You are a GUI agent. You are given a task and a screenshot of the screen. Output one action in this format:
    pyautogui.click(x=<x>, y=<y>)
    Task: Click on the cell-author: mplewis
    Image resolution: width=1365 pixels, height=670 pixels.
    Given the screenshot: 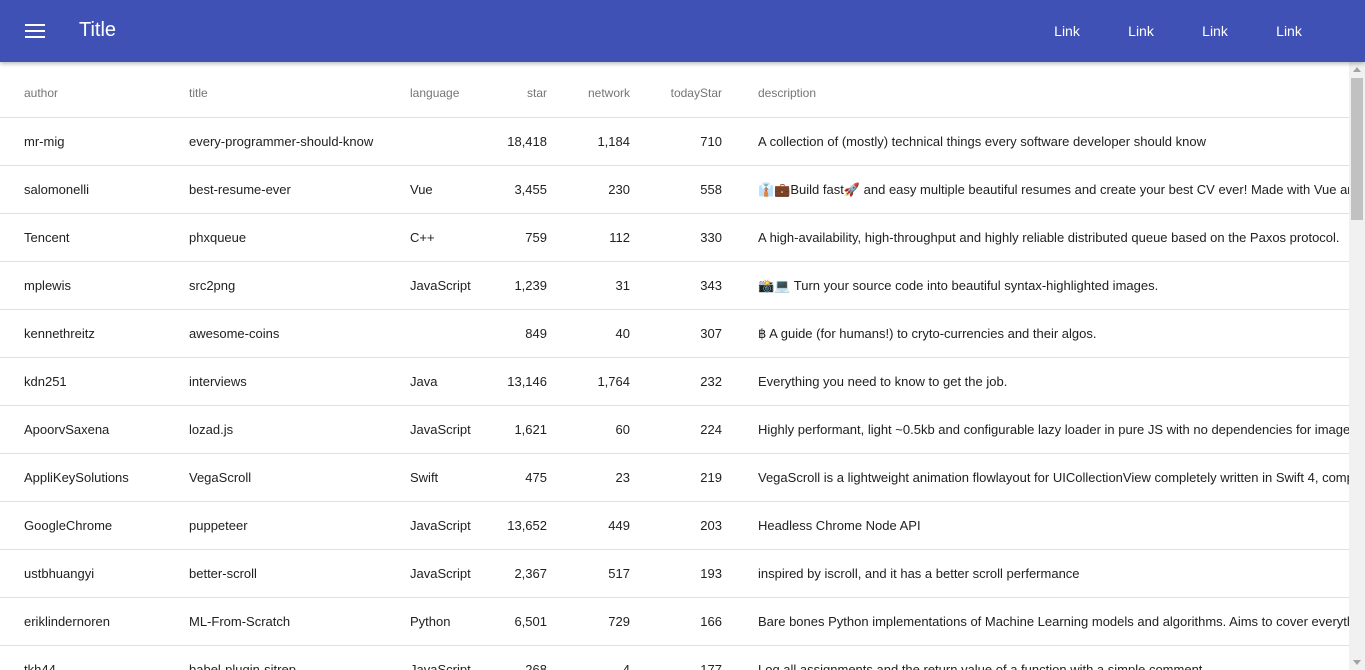 What is the action you would take?
    pyautogui.click(x=94, y=285)
    